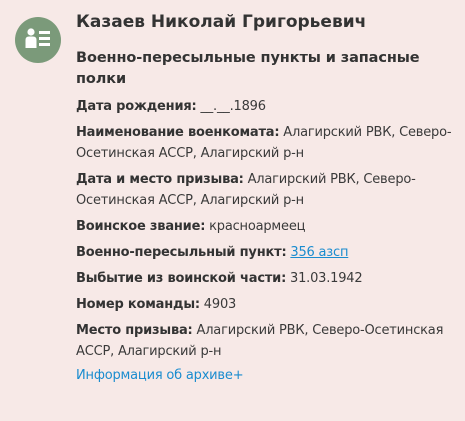  What do you see at coordinates (255, 226) in the screenshot?
I see `field-value: красноармеец` at bounding box center [255, 226].